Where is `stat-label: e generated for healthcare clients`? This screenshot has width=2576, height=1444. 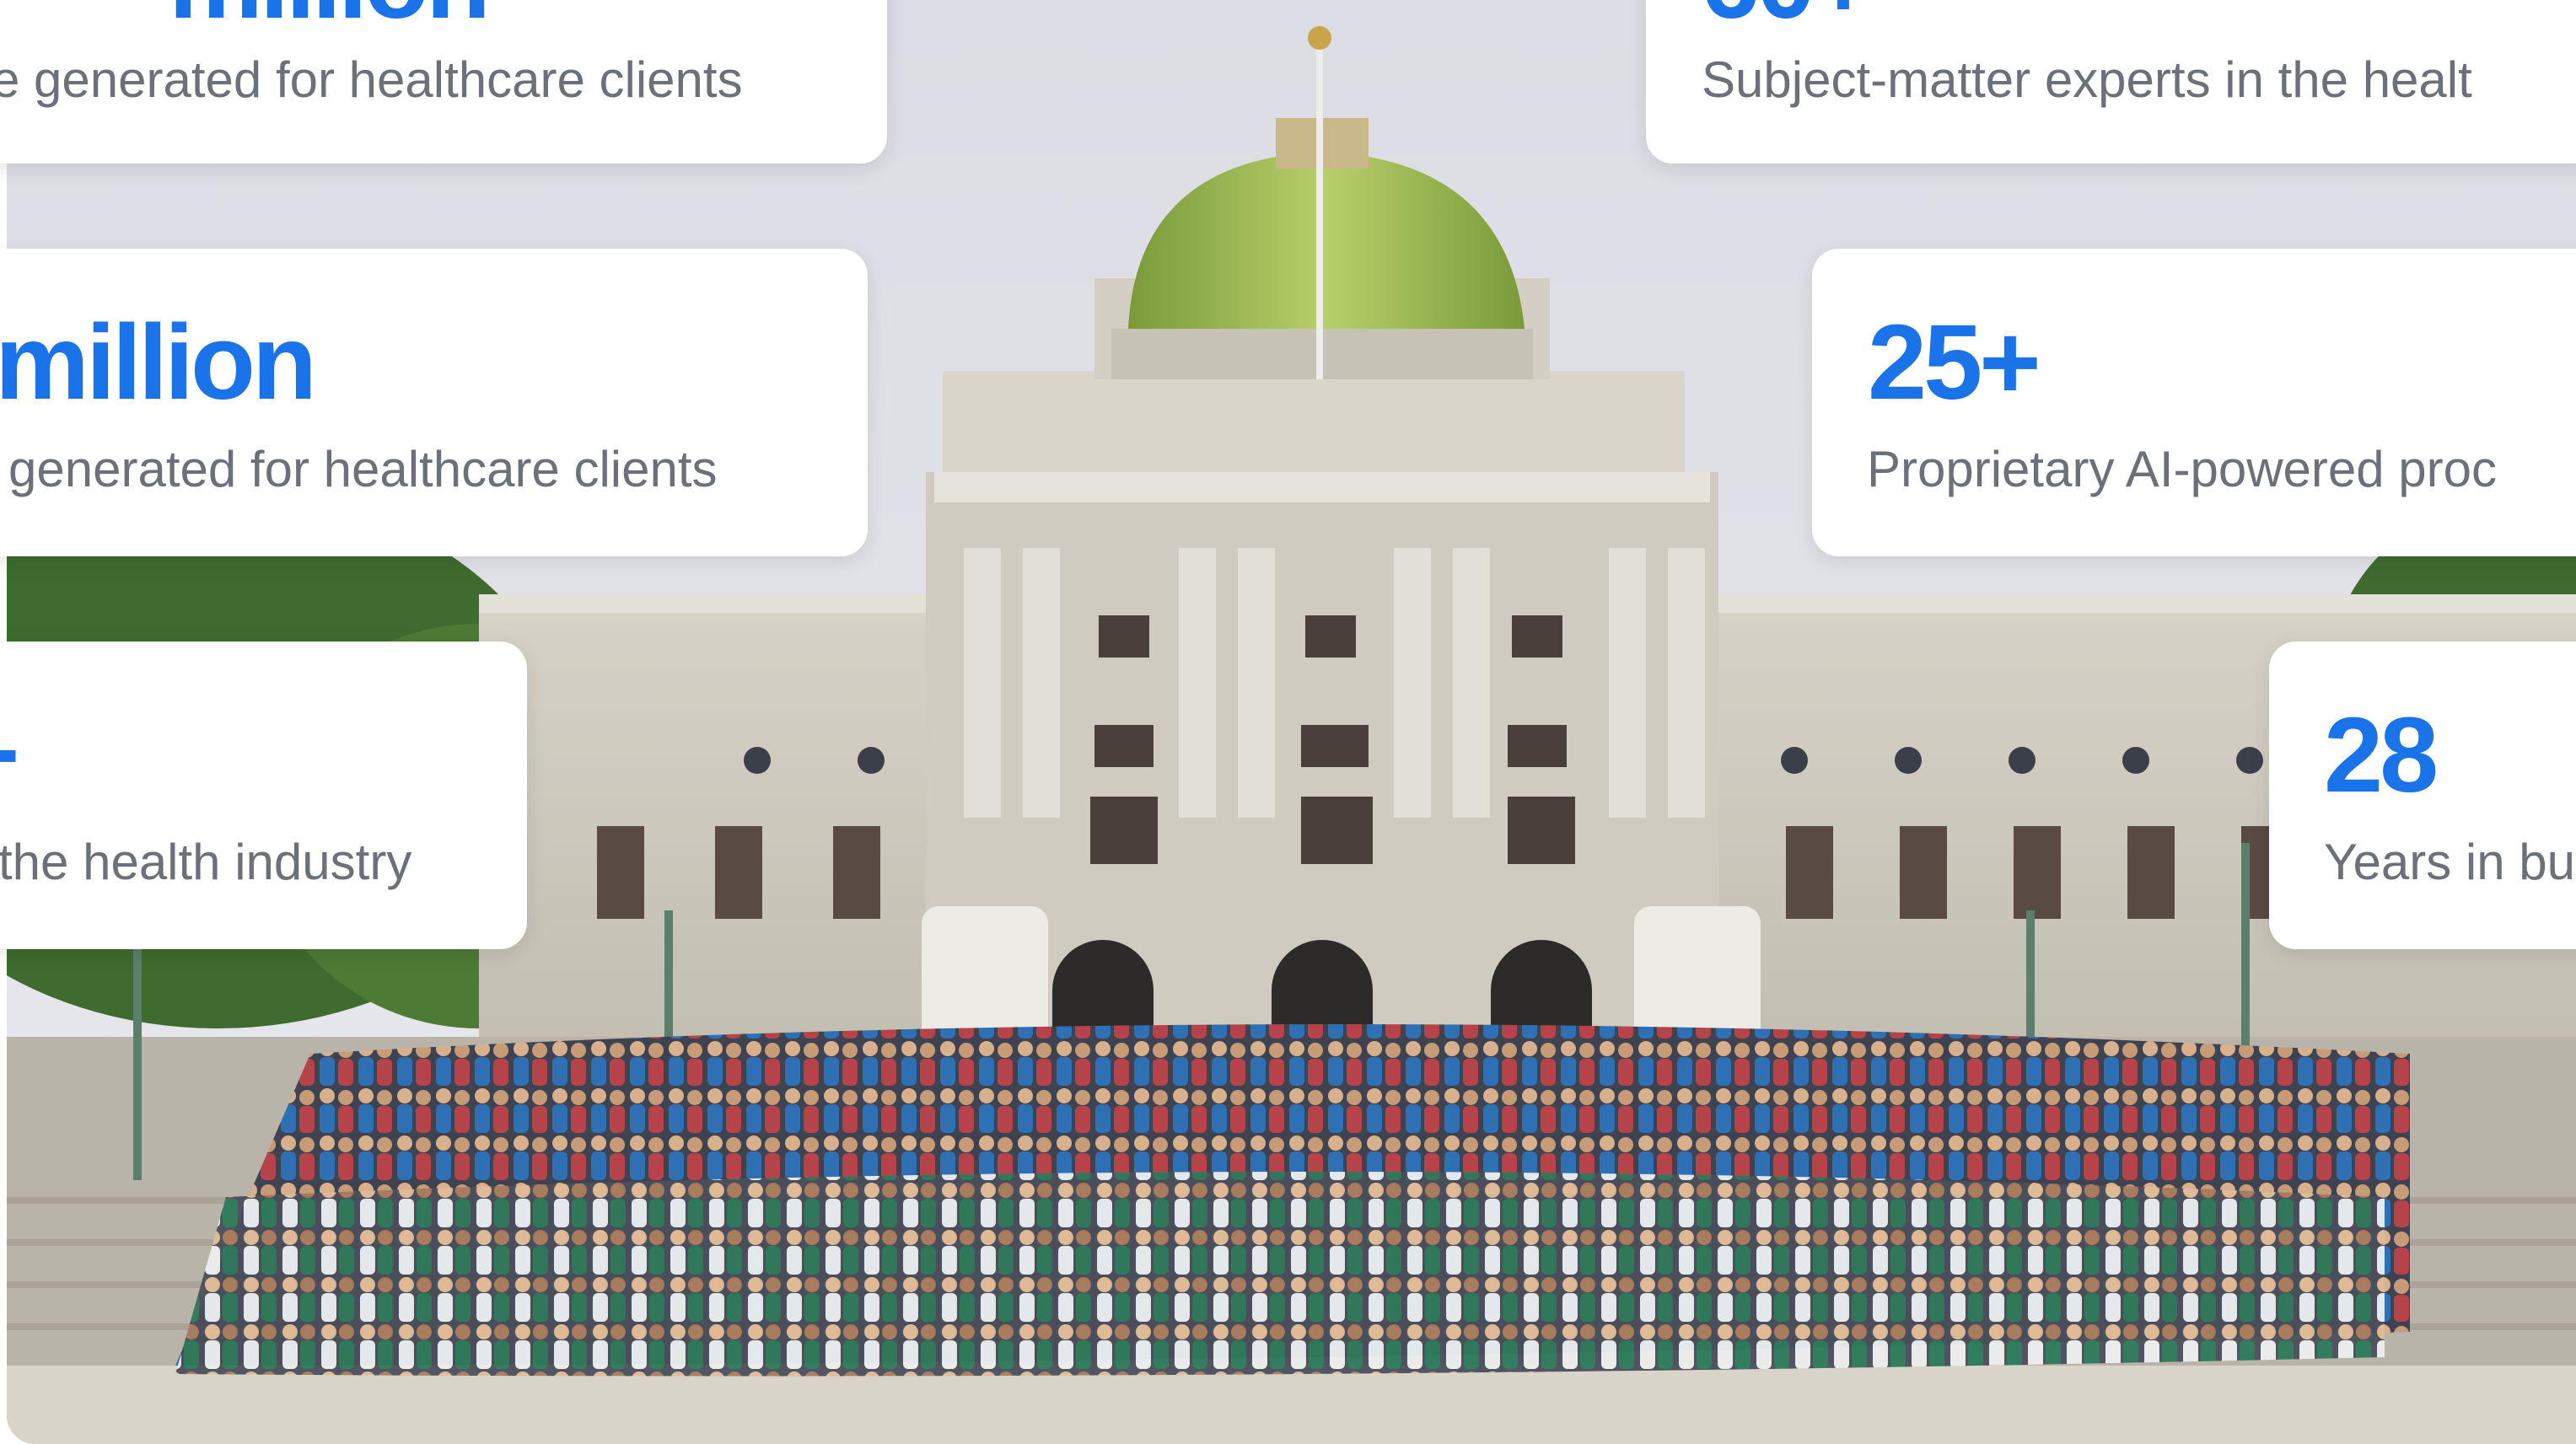
stat-label: e generated for healthcare clients is located at coordinates (371, 79).